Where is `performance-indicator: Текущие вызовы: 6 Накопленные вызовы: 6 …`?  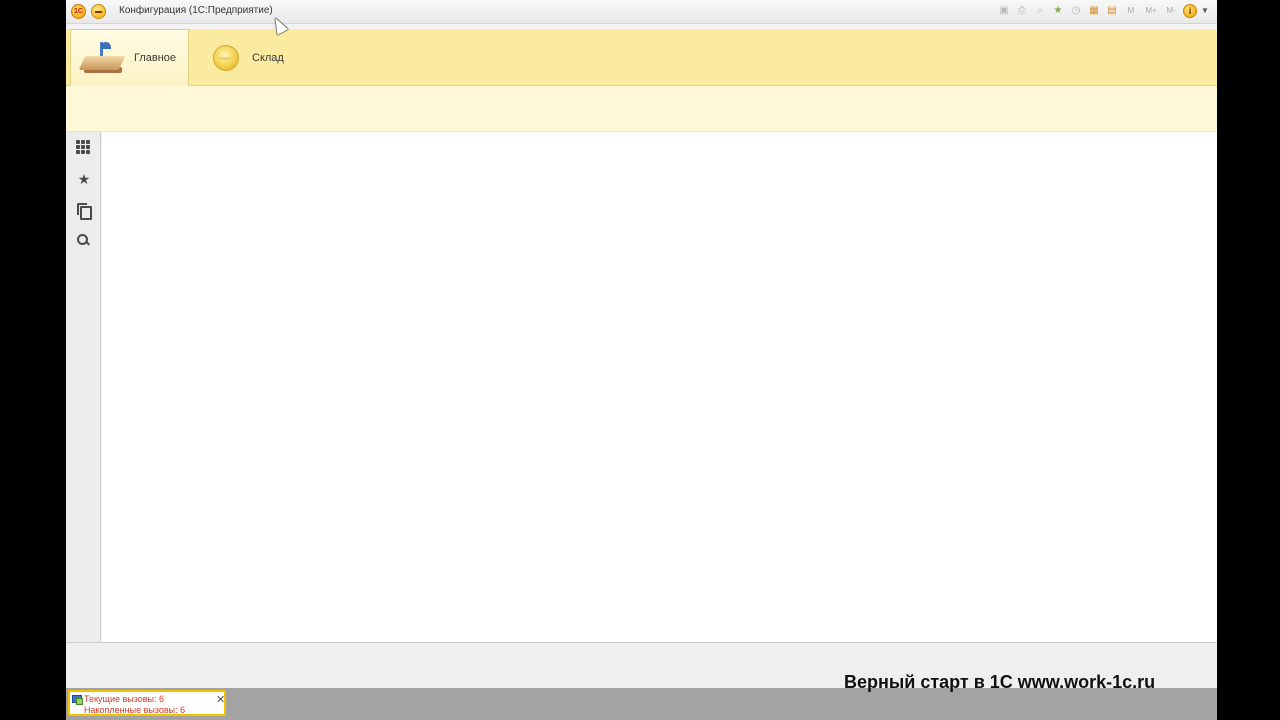
performance-indicator: Текущие вызовы: 6 Накопленные вызовы: 6 … is located at coordinates (147, 703).